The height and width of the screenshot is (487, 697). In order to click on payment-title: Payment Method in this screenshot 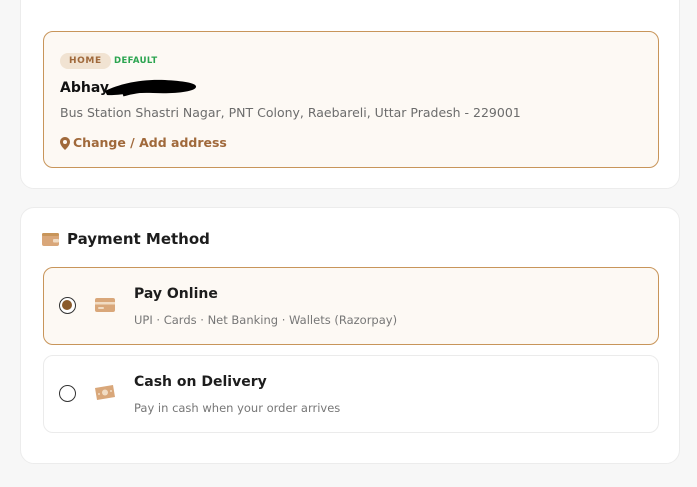, I will do `click(138, 239)`.